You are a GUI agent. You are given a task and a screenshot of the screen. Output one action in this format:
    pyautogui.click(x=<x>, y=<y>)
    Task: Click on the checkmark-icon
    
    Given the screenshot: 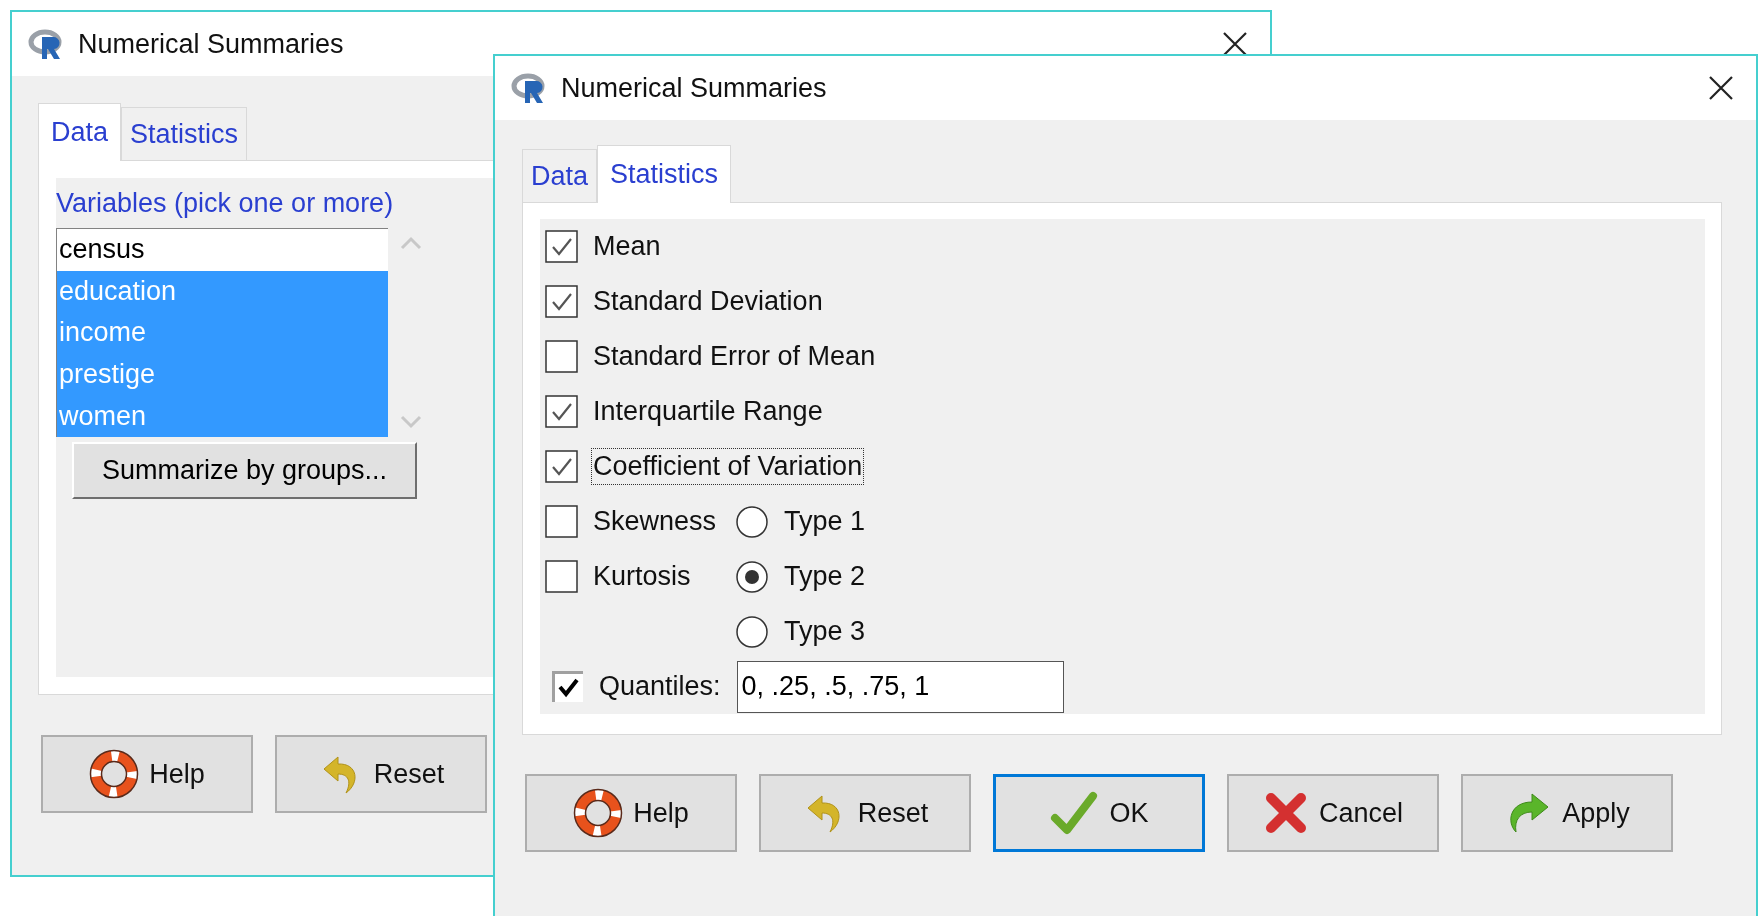 What is the action you would take?
    pyautogui.click(x=1074, y=813)
    